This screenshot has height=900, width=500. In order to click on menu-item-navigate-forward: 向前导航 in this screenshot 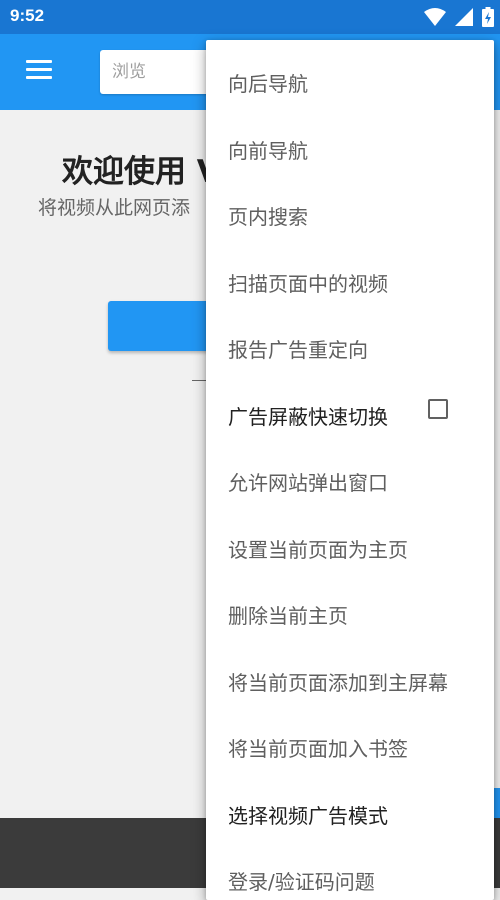, I will do `click(350, 140)`.